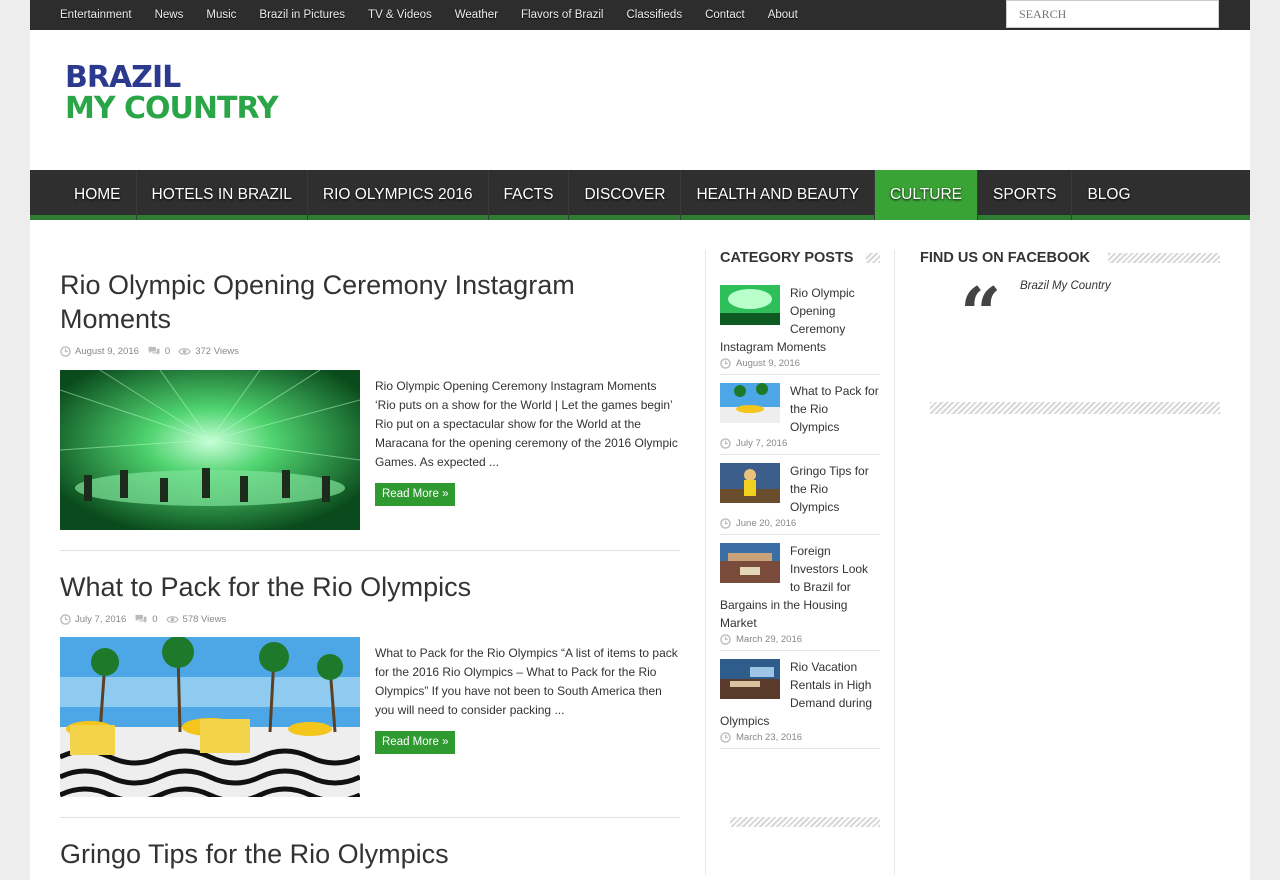  I want to click on post-views: 578 Views, so click(195, 619).